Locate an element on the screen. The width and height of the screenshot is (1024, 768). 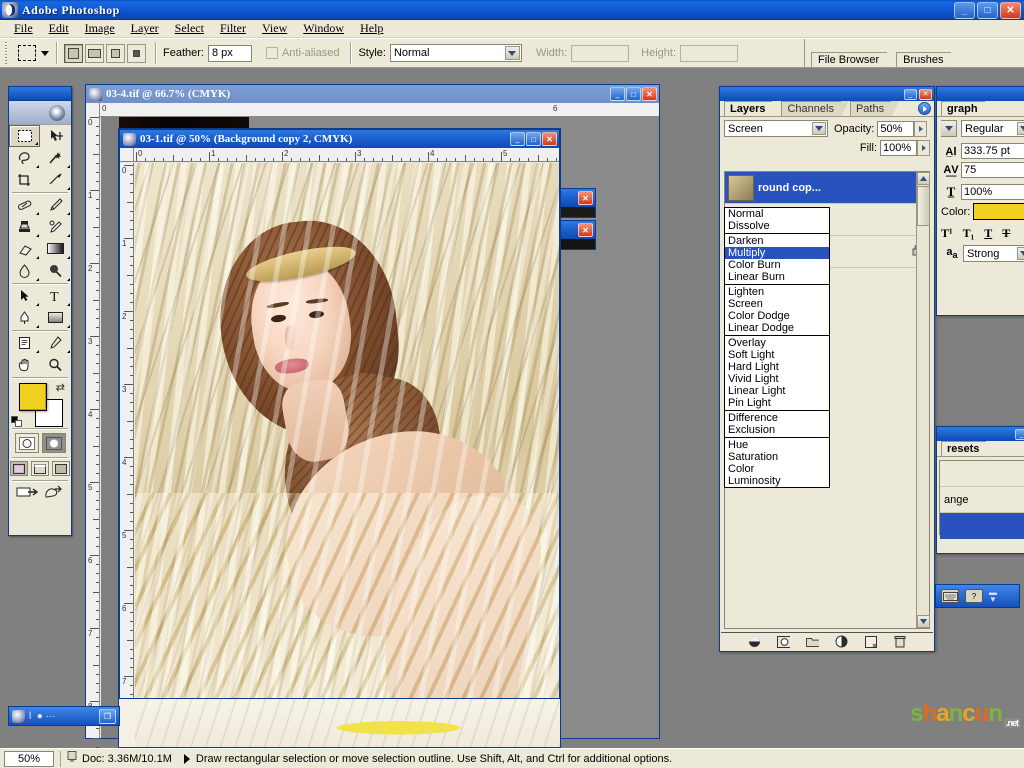
app-close-button: ✕ is located at coordinates (1010, 10).